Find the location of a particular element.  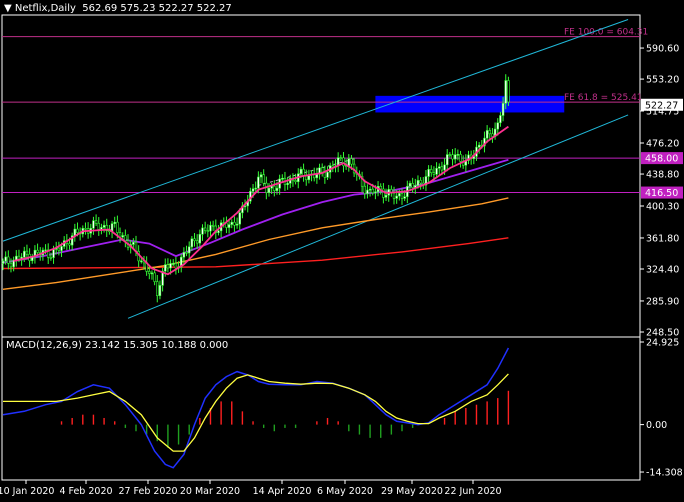

y-tick-label: 285.90 is located at coordinates (662, 301).